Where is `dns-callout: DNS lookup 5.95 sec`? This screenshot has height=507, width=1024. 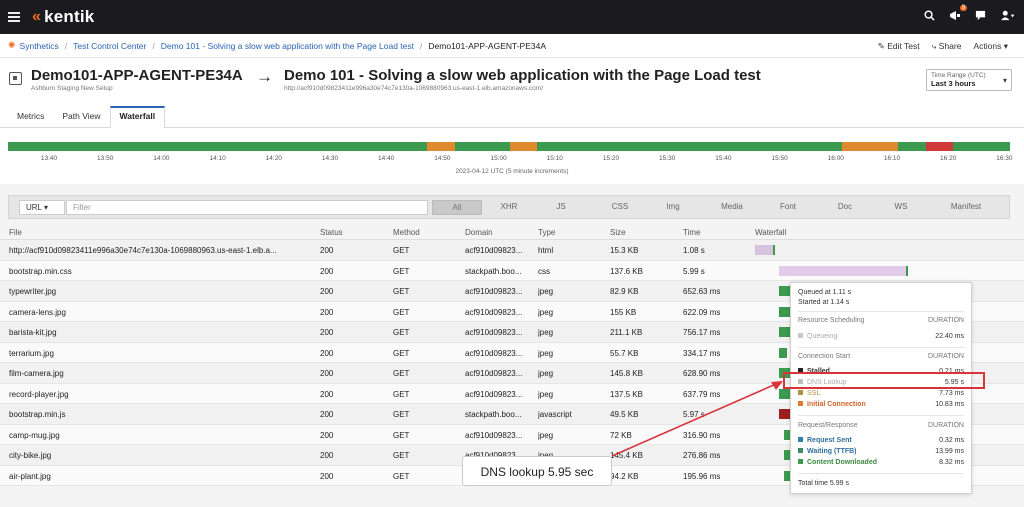
dns-callout: DNS lookup 5.95 sec is located at coordinates (537, 471).